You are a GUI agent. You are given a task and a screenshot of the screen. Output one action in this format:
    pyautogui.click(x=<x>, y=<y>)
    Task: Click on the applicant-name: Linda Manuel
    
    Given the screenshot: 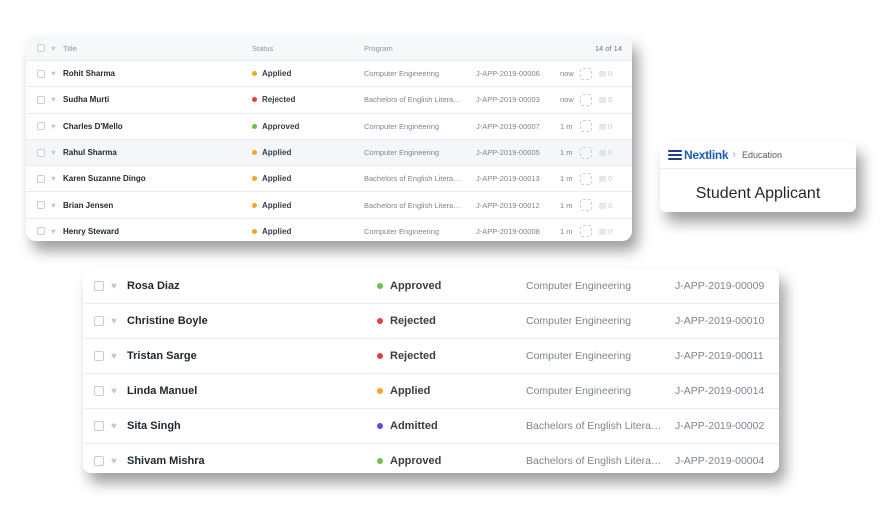 What is the action you would take?
    pyautogui.click(x=252, y=391)
    